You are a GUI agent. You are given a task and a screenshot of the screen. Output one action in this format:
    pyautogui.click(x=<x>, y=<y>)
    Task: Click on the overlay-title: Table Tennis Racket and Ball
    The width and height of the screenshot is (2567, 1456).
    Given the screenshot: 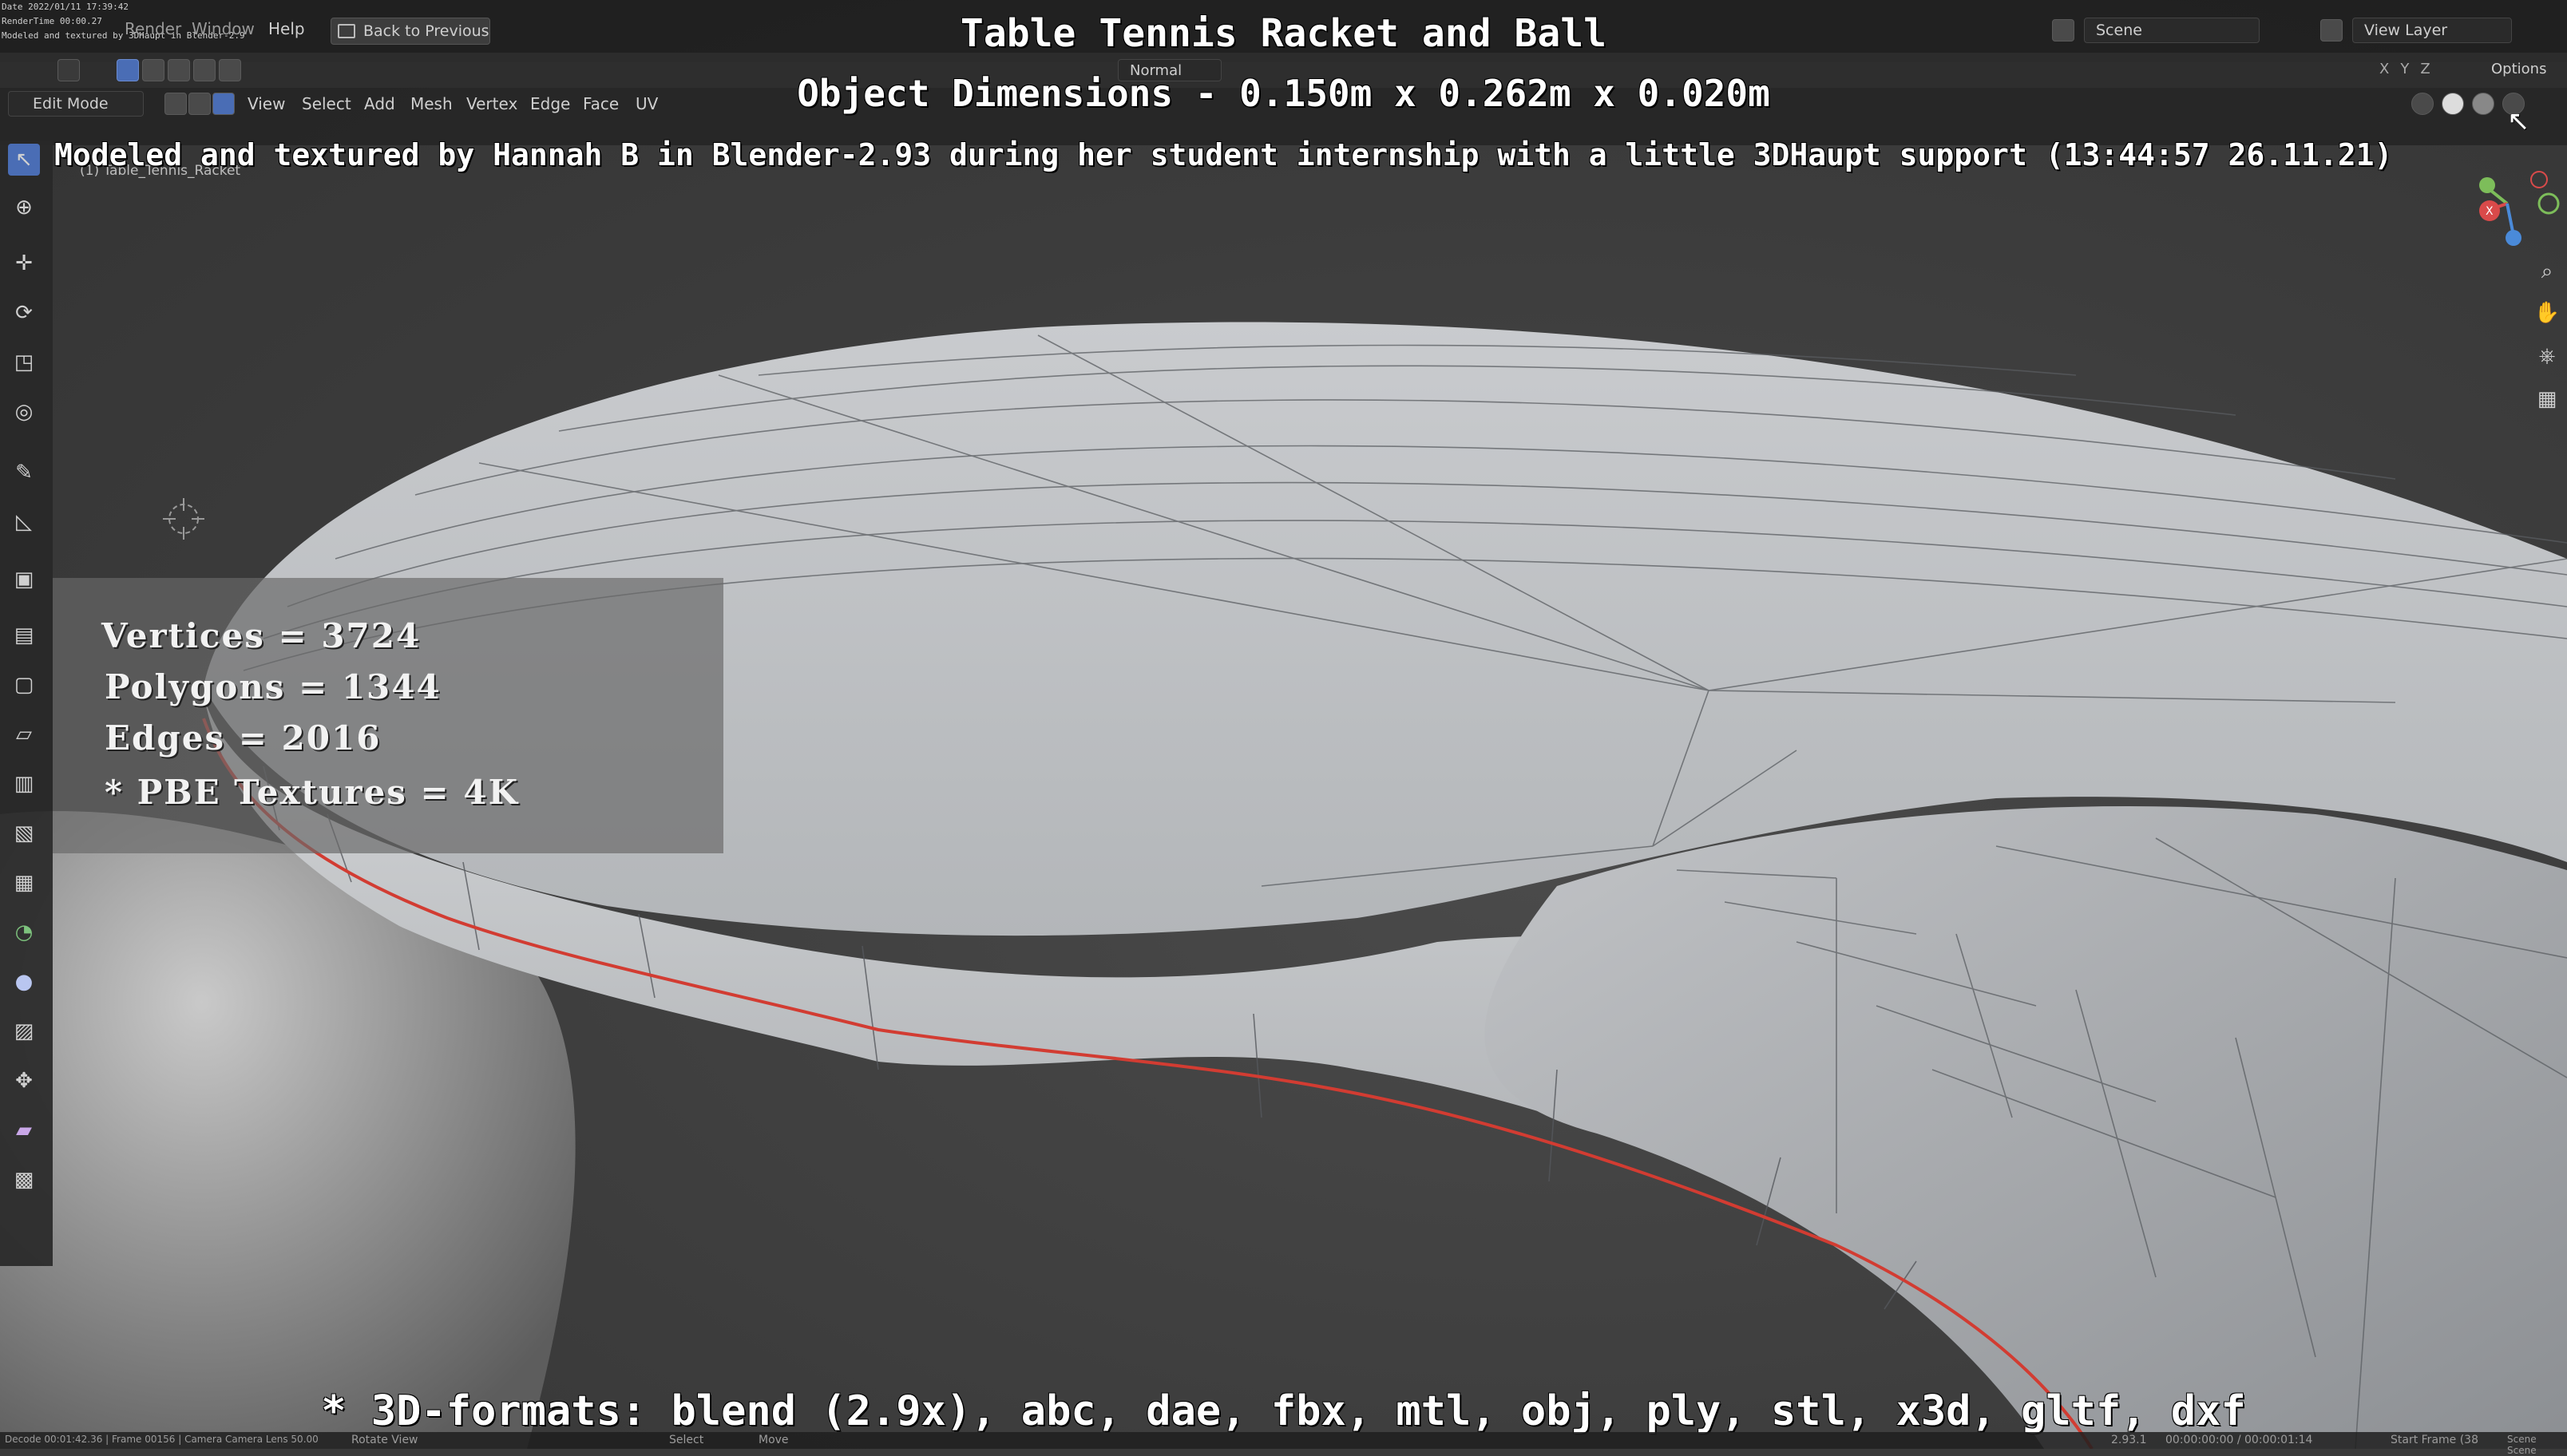 What is the action you would take?
    pyautogui.click(x=1283, y=33)
    